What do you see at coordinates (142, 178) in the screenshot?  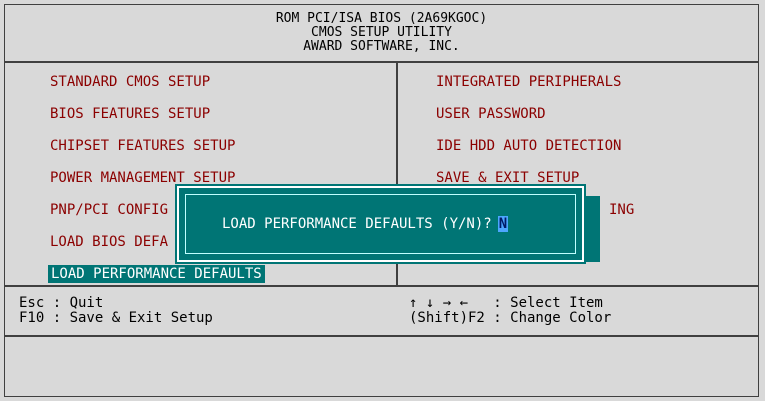 I see `menu-item-power-management-setup: POWER MANAGEMENT SETUP` at bounding box center [142, 178].